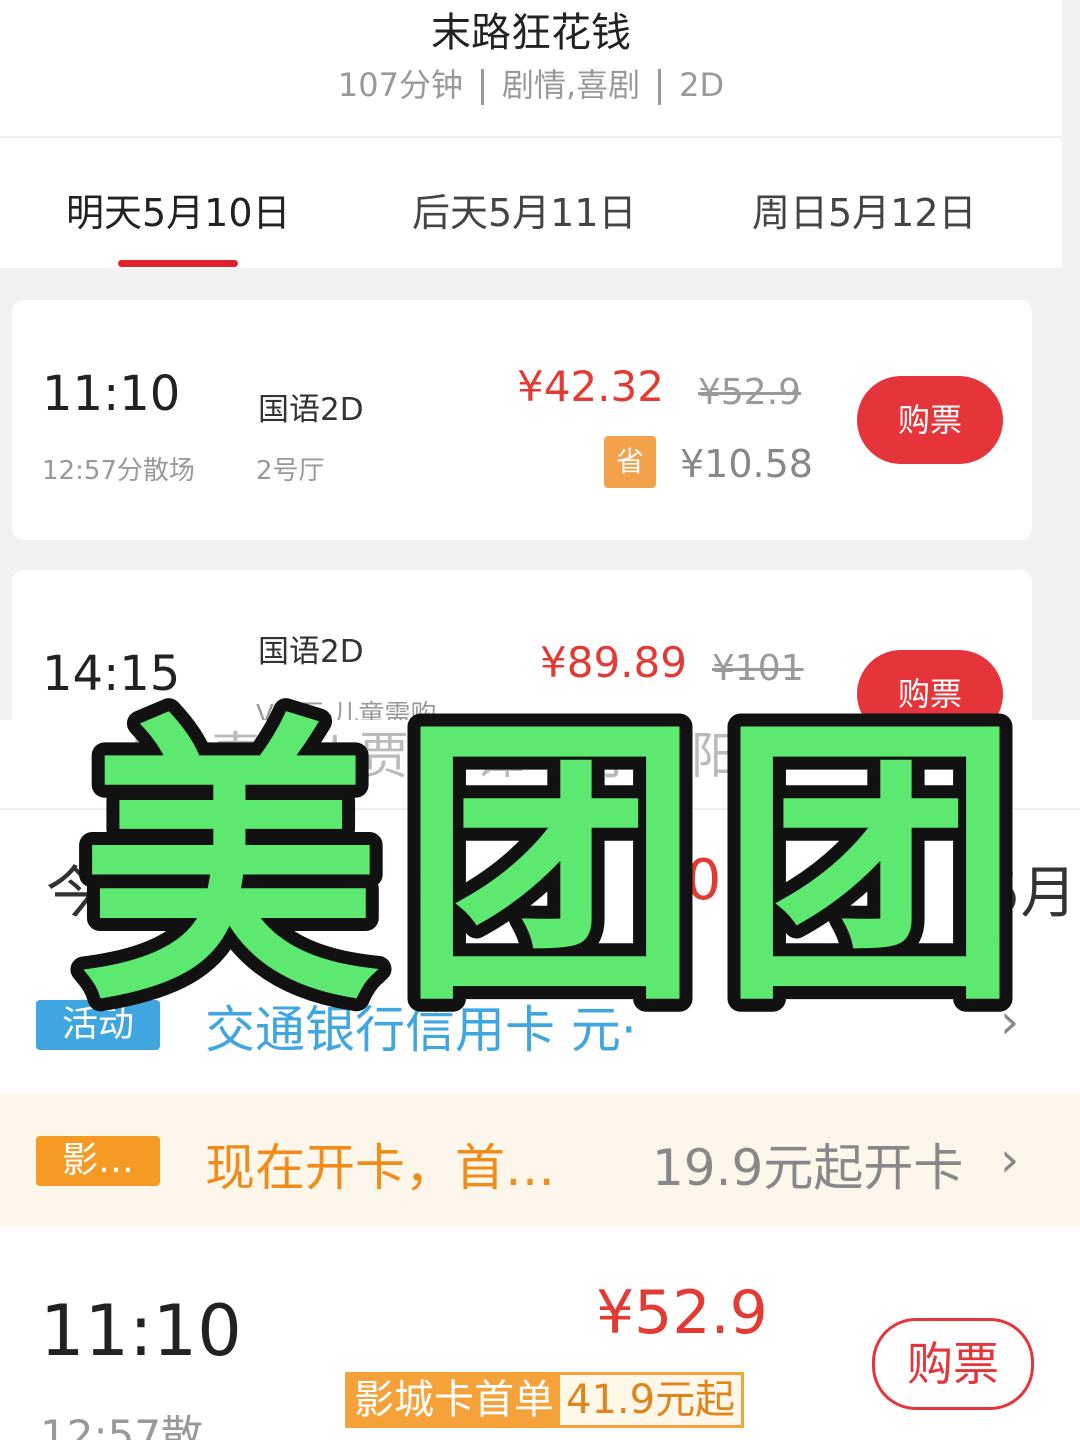 Image resolution: width=1080 pixels, height=1440 pixels. What do you see at coordinates (524, 209) in the screenshot?
I see `tab-date-day-after: 后天5月11日` at bounding box center [524, 209].